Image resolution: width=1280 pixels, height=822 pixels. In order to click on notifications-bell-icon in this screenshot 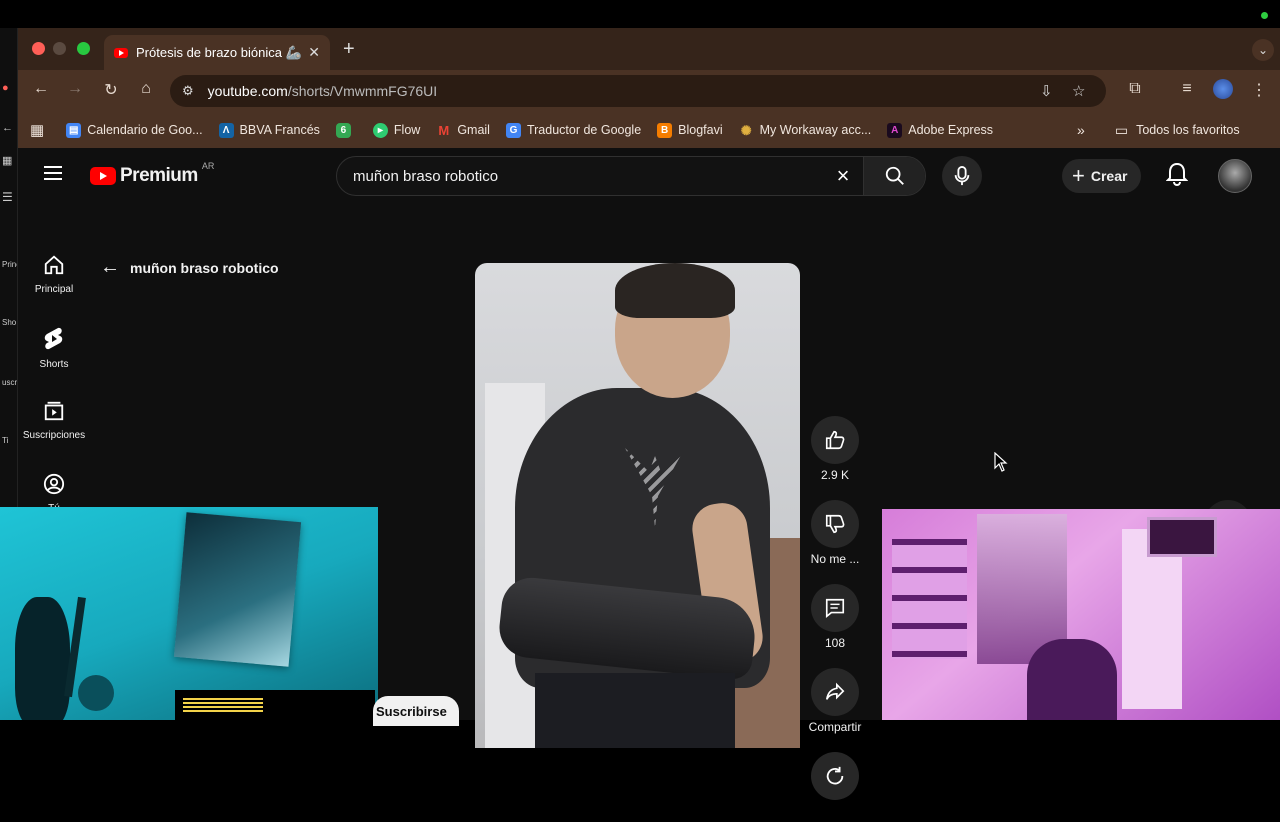, I will do `click(1177, 176)`.